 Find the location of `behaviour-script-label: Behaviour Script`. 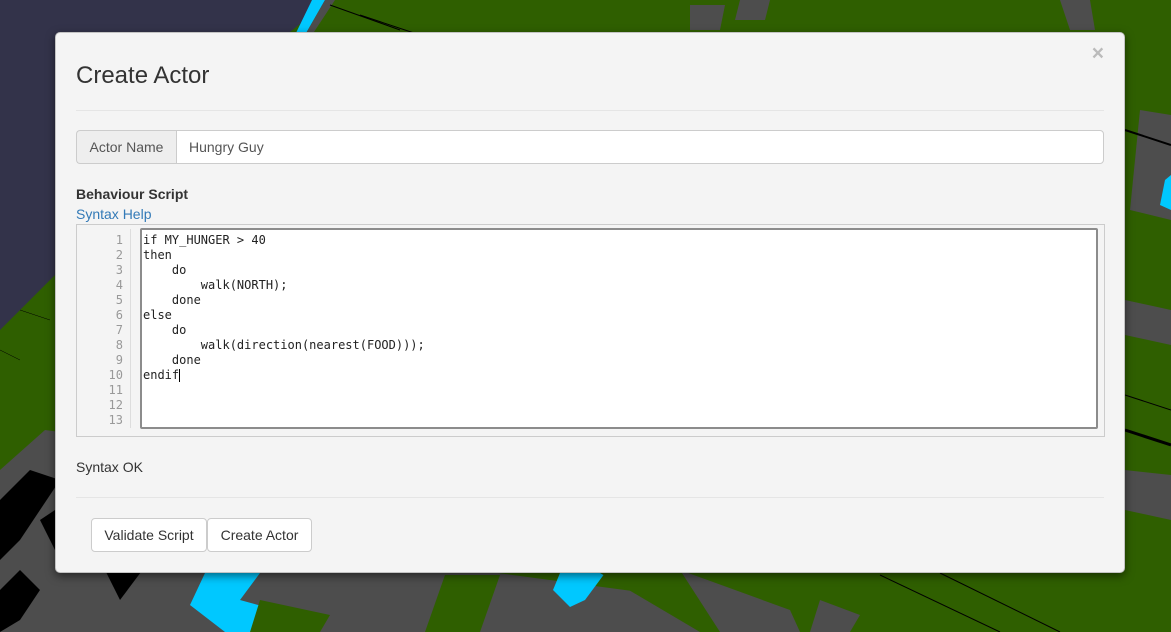

behaviour-script-label: Behaviour Script is located at coordinates (132, 194).